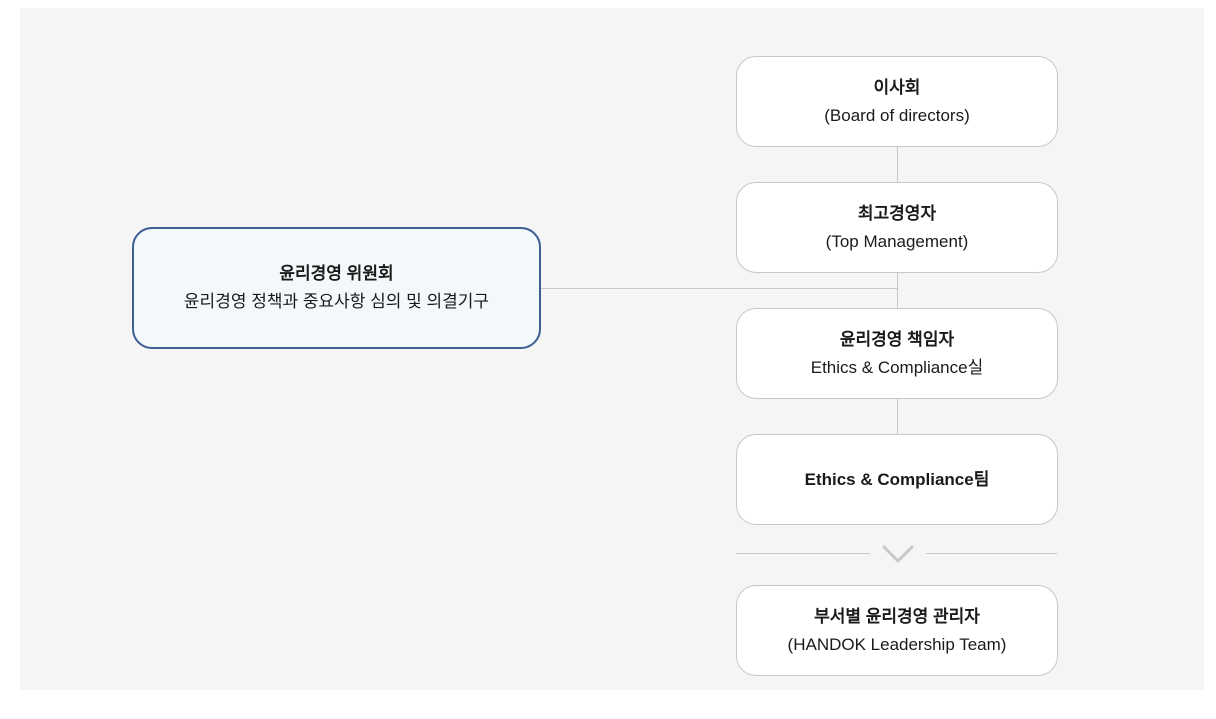 The width and height of the screenshot is (1216, 719). I want to click on node-ethics-committee-title: 윤리경영 위원회, so click(336, 273).